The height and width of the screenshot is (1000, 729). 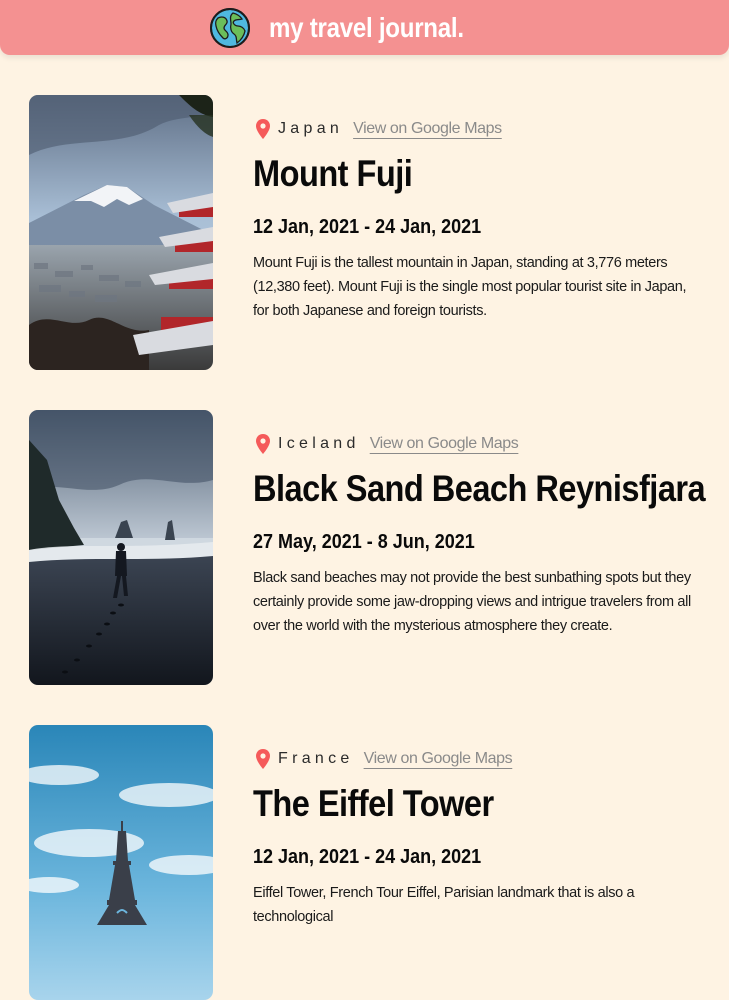 I want to click on entry-title: The Eiffel Tower, so click(x=373, y=803).